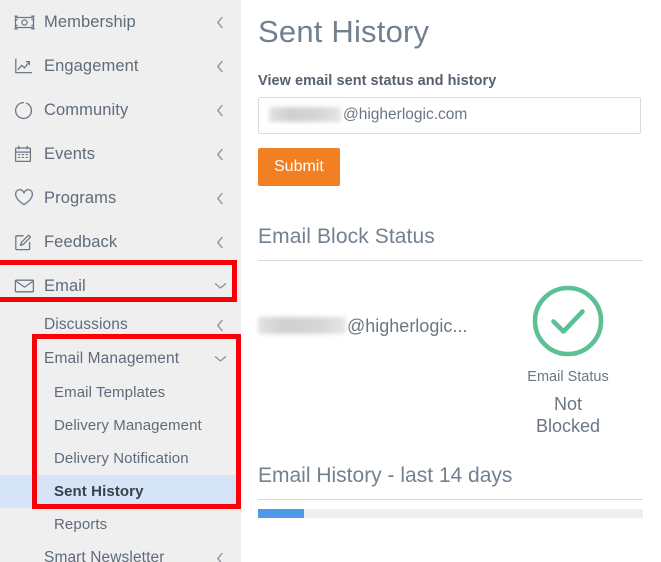  I want to click on sidebar-item-discussions: Discussions, so click(120, 325).